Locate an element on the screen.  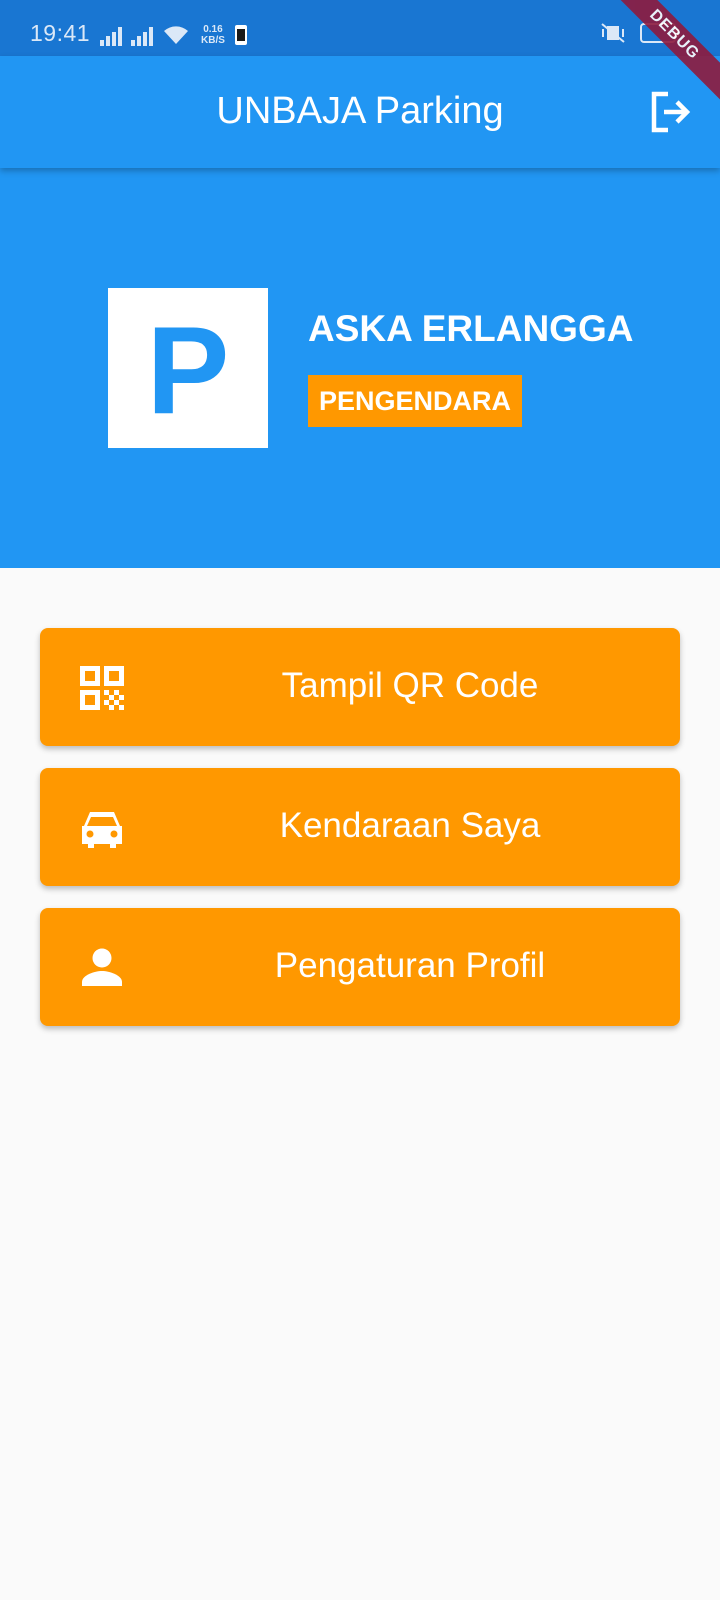
parking-p-icon: P is located at coordinates (188, 371).